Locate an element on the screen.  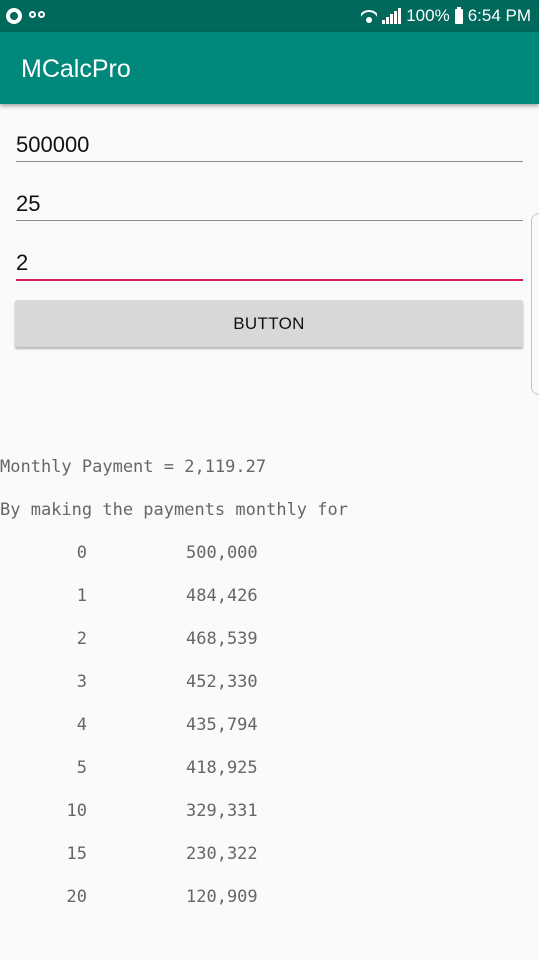
calculate-button: BUTTON is located at coordinates (269, 323).